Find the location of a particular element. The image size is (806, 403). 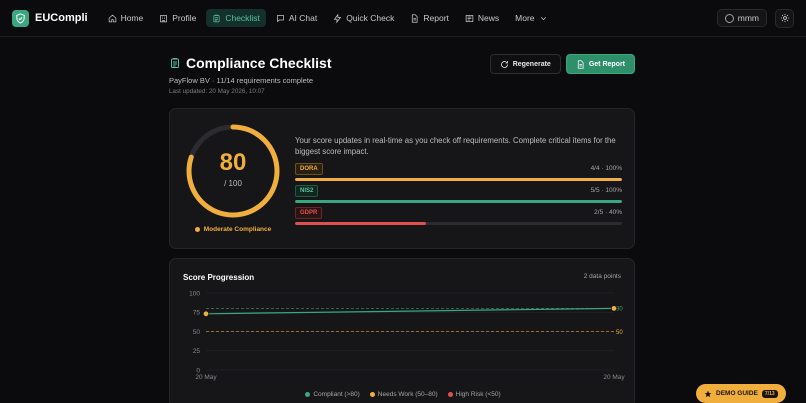

nav-item-label: Report is located at coordinates (436, 18).